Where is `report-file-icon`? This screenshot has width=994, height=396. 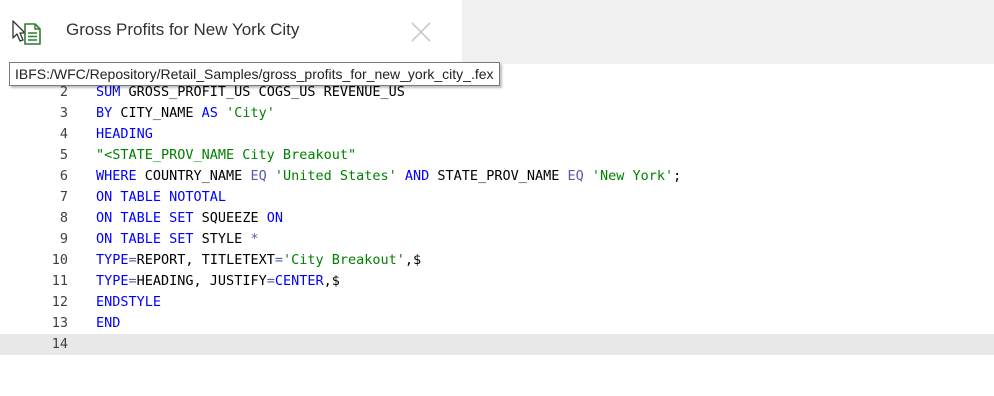
report-file-icon is located at coordinates (27, 33).